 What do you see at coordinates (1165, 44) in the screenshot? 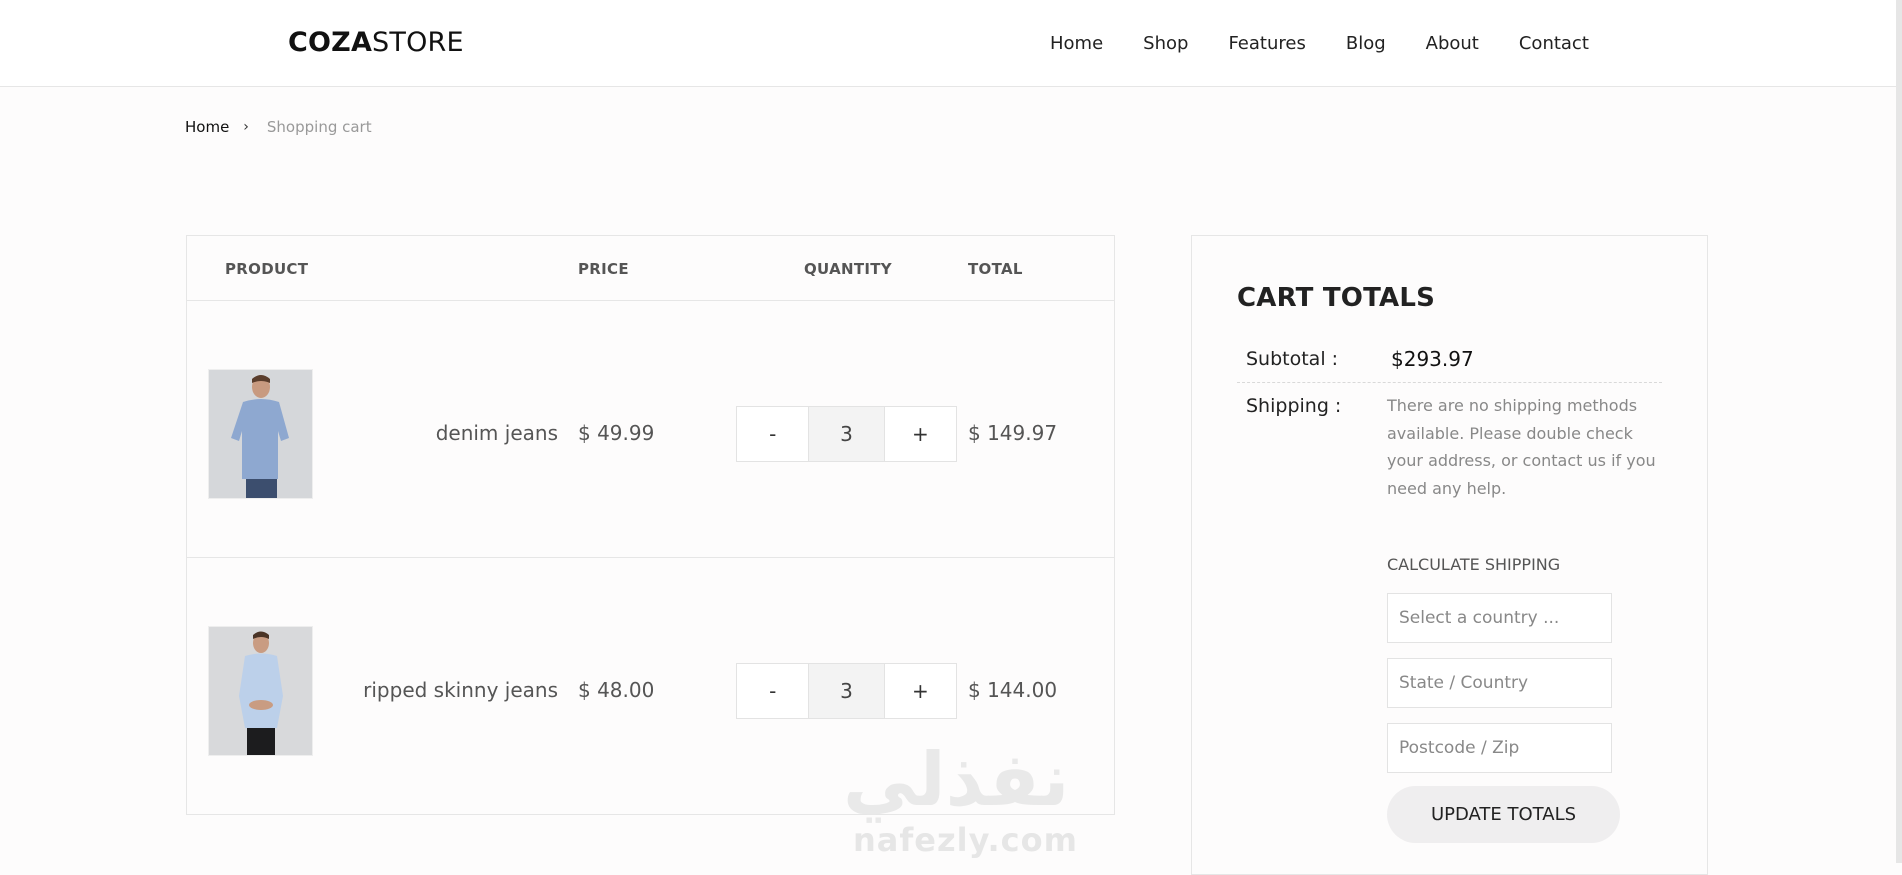
I see `nav-shop: Shop` at bounding box center [1165, 44].